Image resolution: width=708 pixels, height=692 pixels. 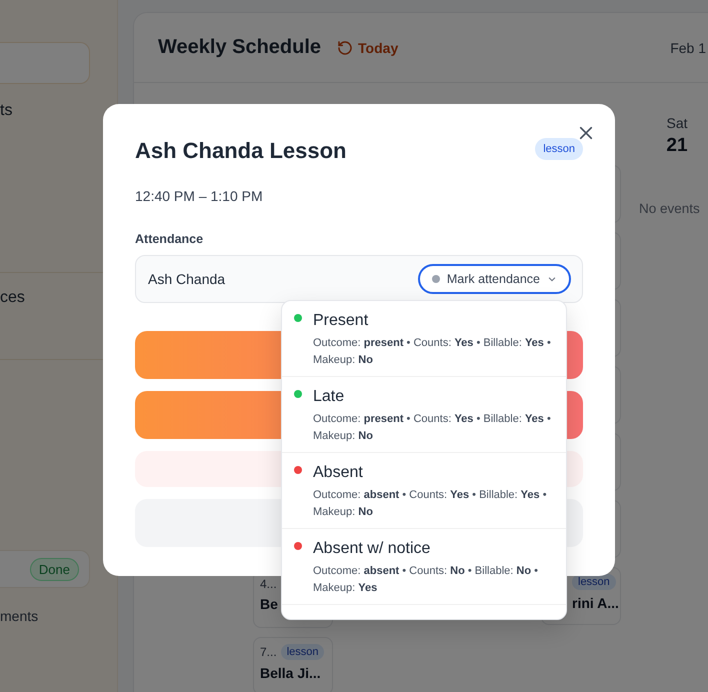 What do you see at coordinates (58, 616) in the screenshot?
I see `sidebar-item: ments` at bounding box center [58, 616].